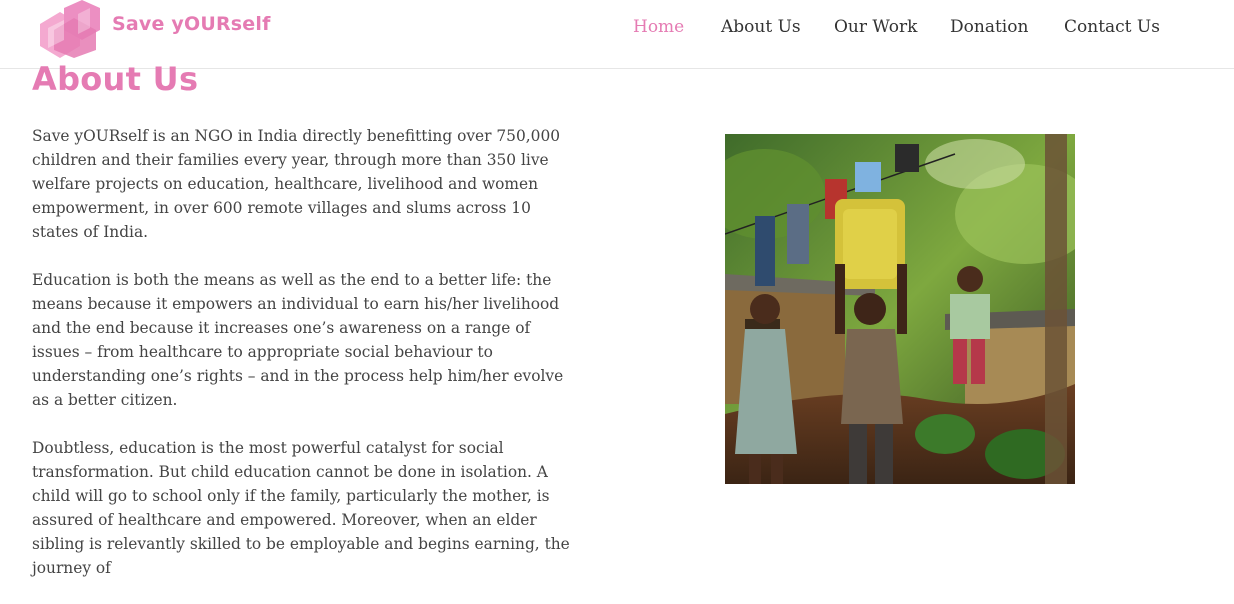  I want to click on logo-hexagon-icon, so click(70, 29).